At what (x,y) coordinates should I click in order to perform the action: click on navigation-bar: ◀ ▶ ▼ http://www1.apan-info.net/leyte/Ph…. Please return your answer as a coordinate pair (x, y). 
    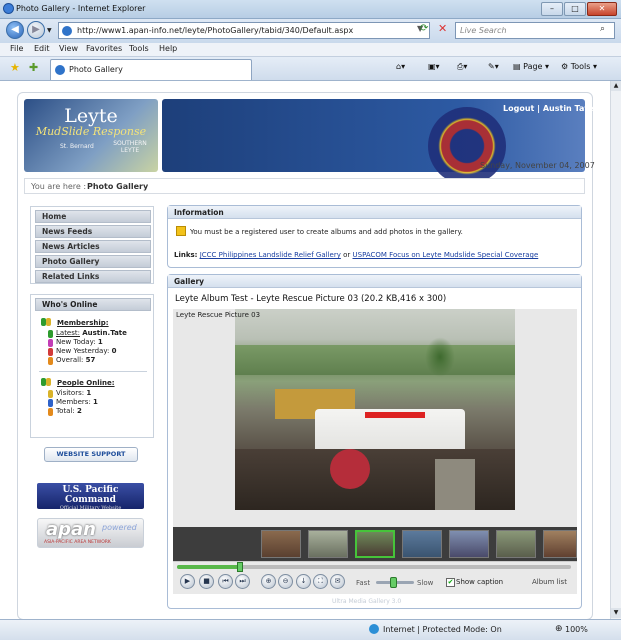
    Looking at the image, I should click on (310, 31).